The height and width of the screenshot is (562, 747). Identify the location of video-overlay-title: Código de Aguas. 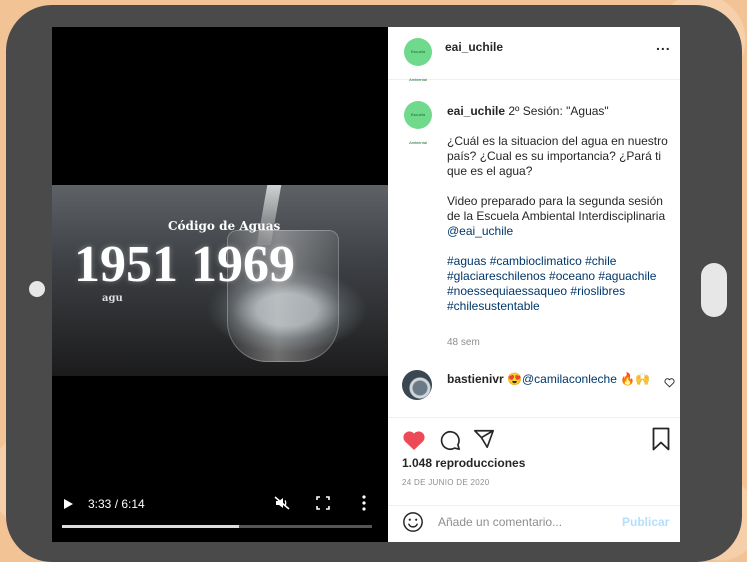
(224, 226).